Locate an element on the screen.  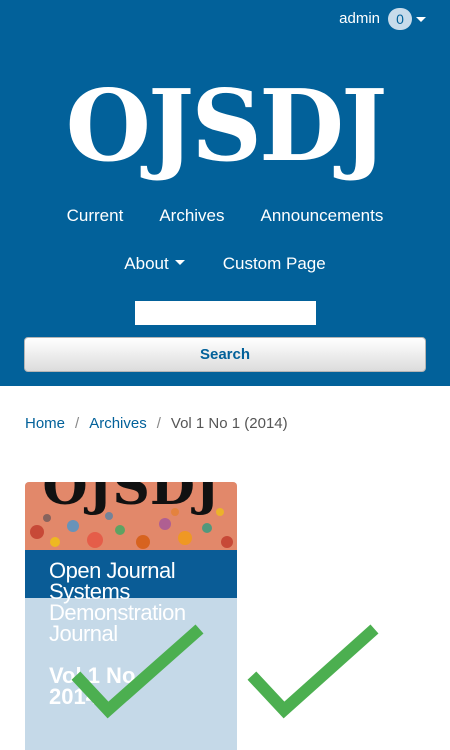
search-button: Search is located at coordinates (225, 354).